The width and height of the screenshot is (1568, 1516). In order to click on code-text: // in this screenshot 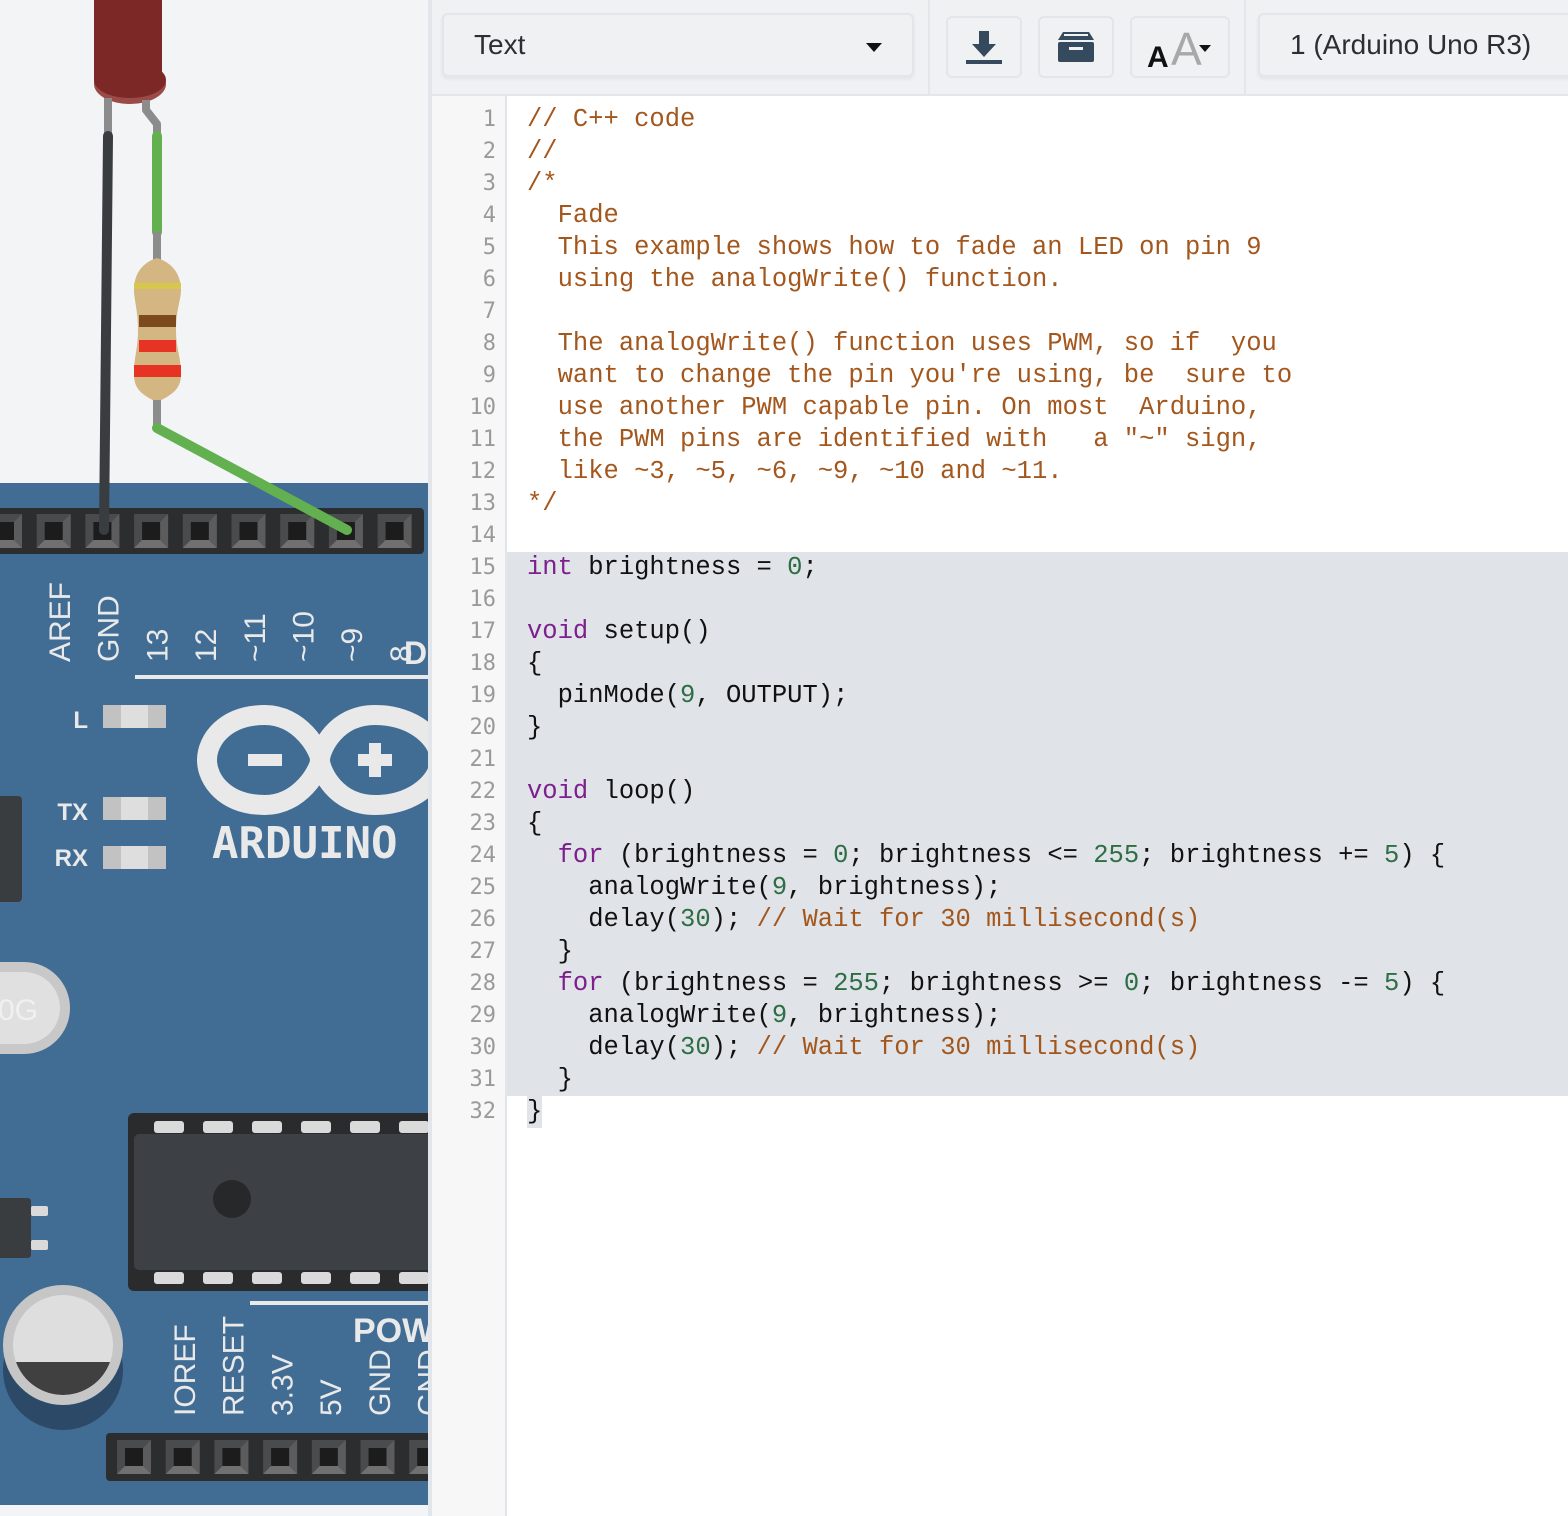, I will do `click(542, 151)`.